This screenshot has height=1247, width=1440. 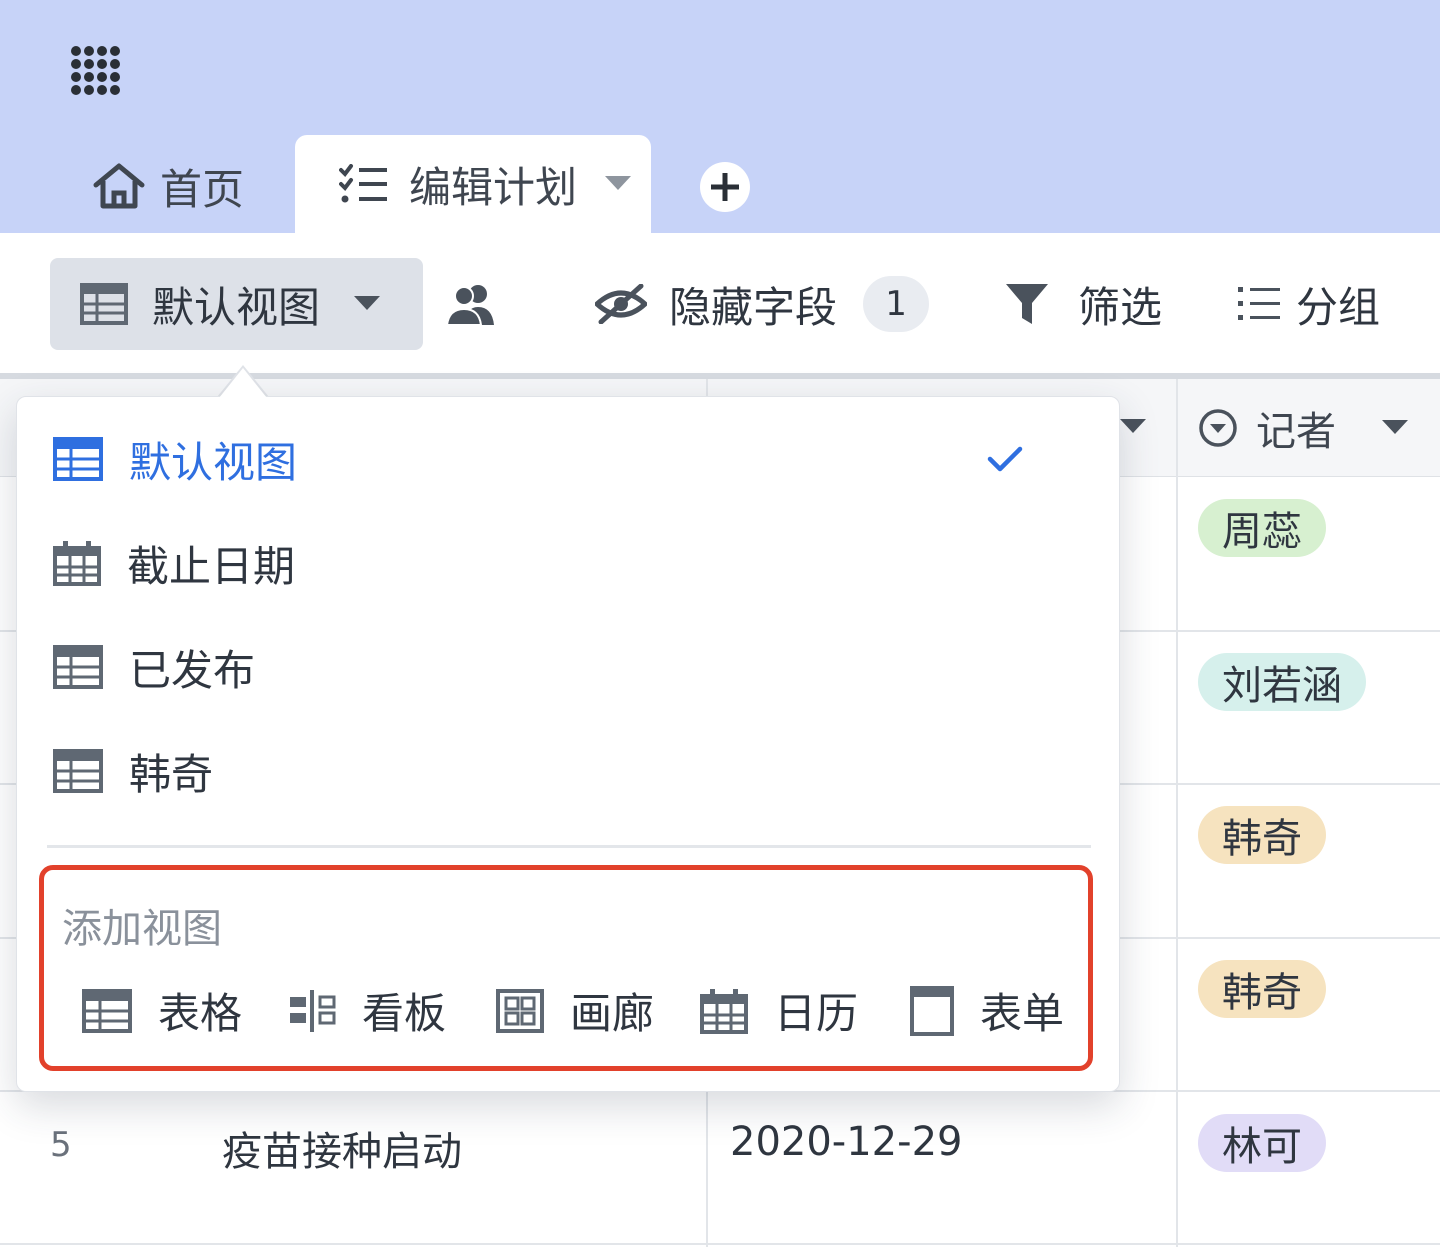 I want to click on list-icon, so click(x=1259, y=303).